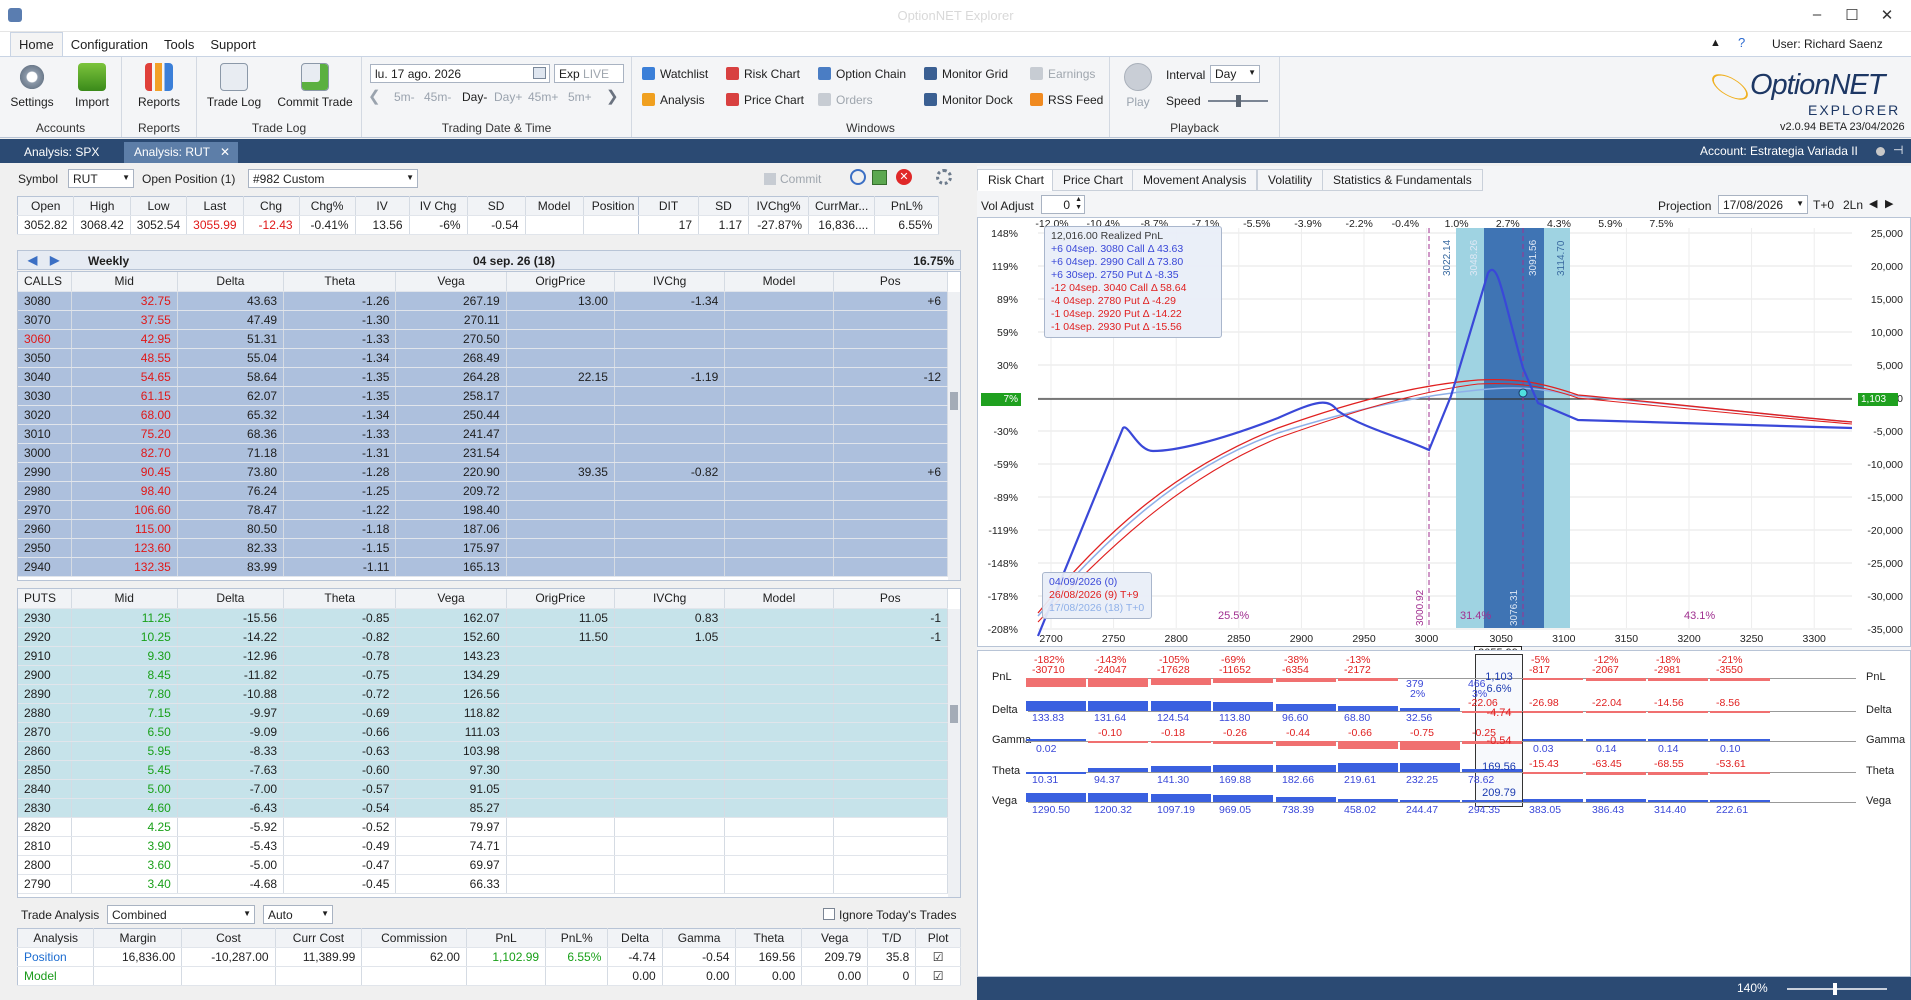 The image size is (1911, 1000). What do you see at coordinates (474, 97) in the screenshot?
I see `step-minus-day: Day-` at bounding box center [474, 97].